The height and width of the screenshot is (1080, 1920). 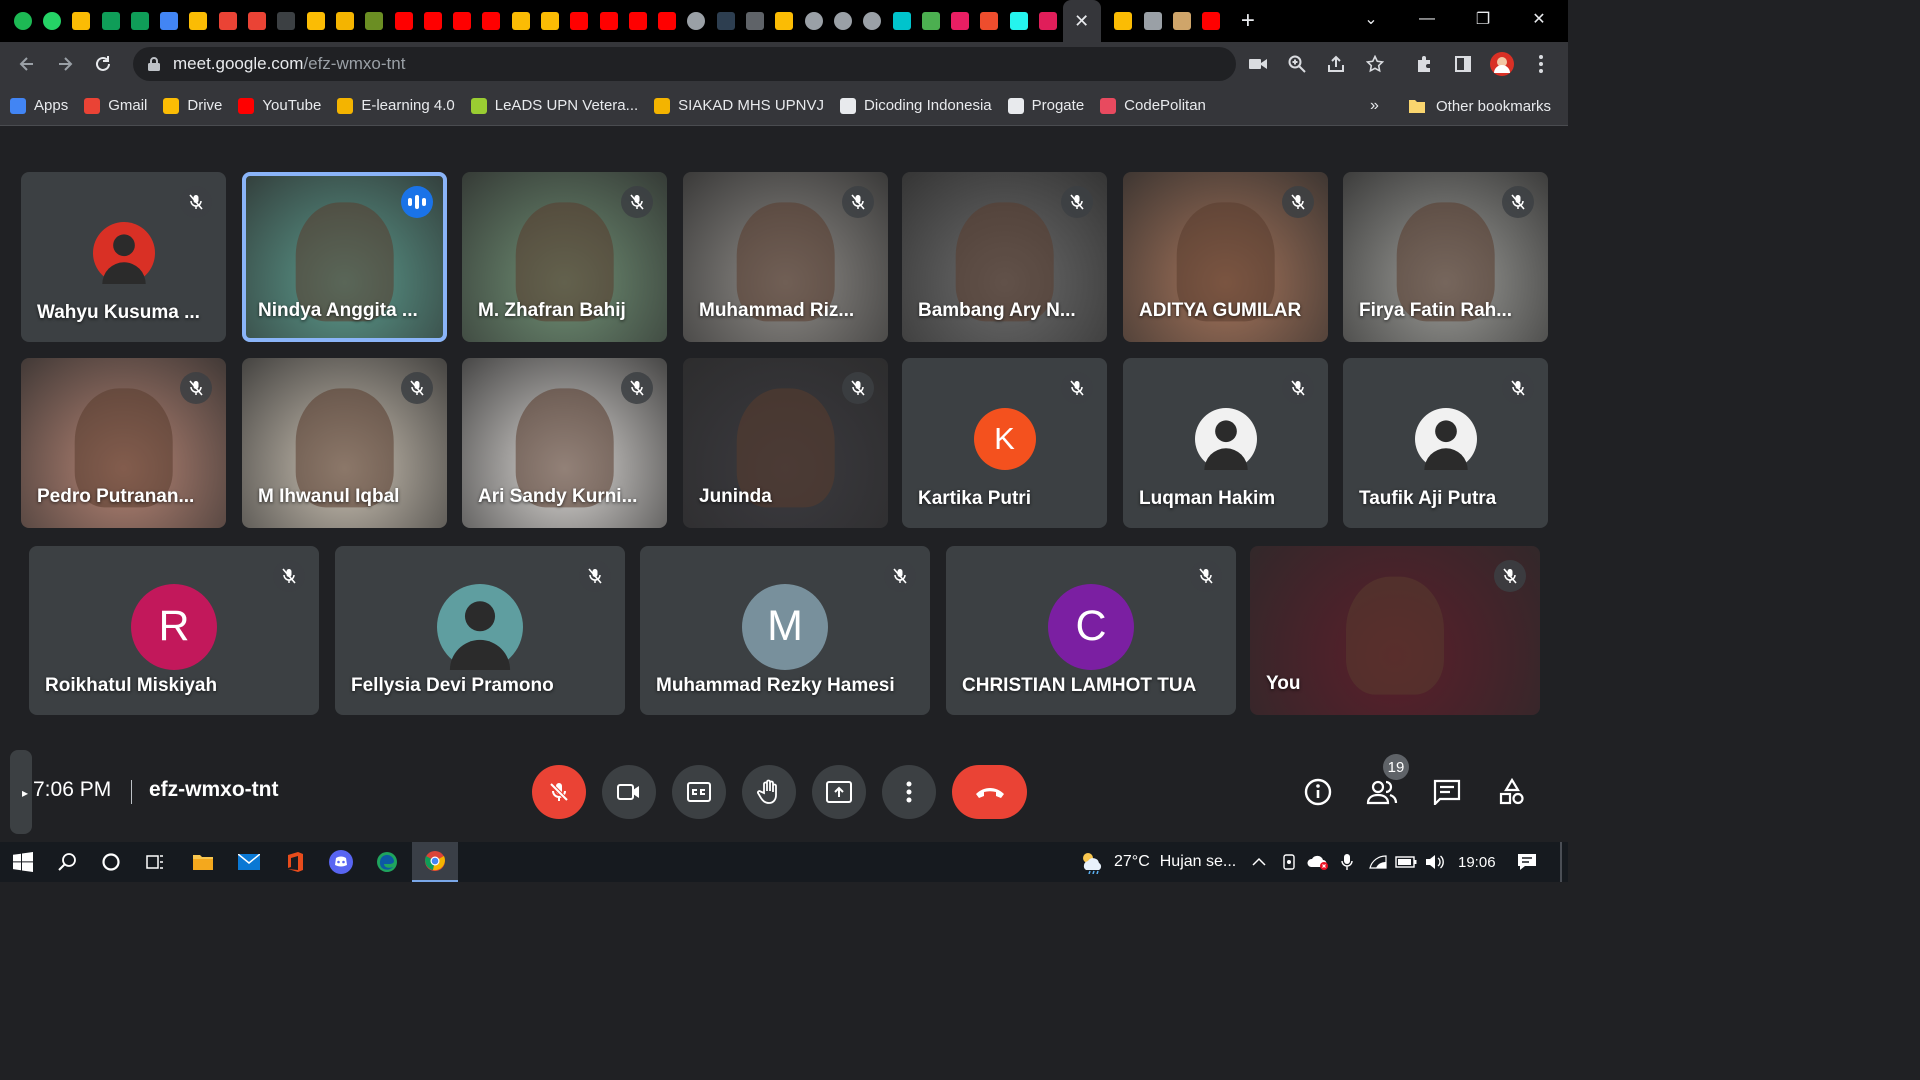 What do you see at coordinates (1257, 64) in the screenshot?
I see `camera-in-use-icon` at bounding box center [1257, 64].